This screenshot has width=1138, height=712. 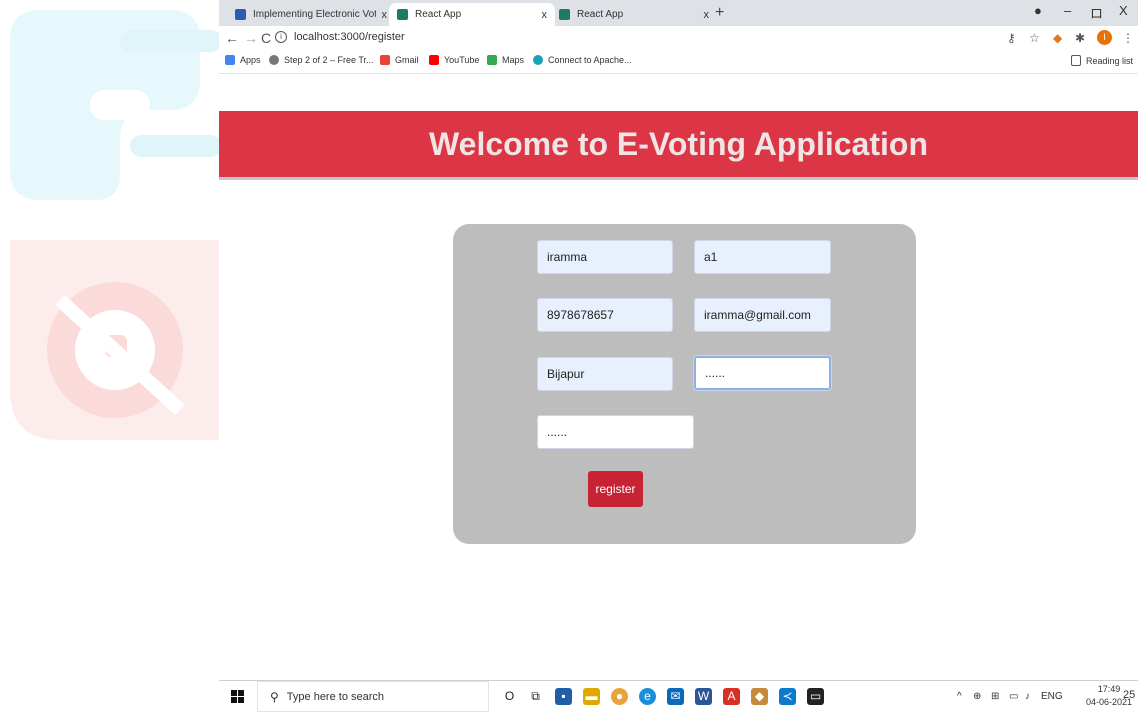 I want to click on metamask-extension-icon: ◆, so click(x=1057, y=38).